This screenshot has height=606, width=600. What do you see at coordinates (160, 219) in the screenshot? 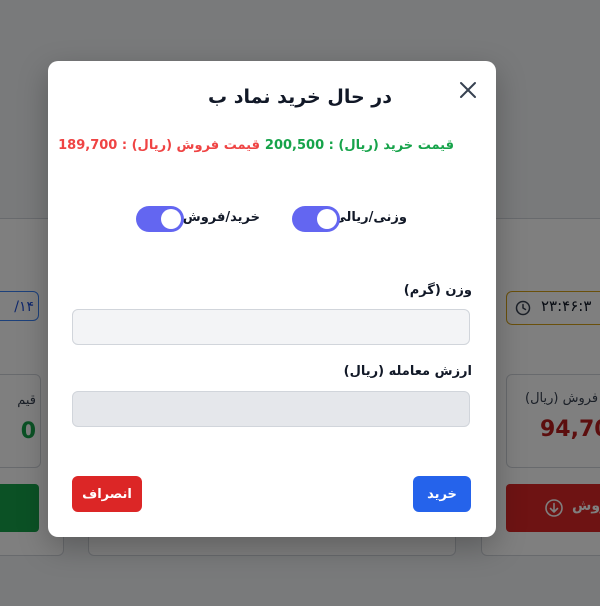
I see `buy-sell-toggle` at bounding box center [160, 219].